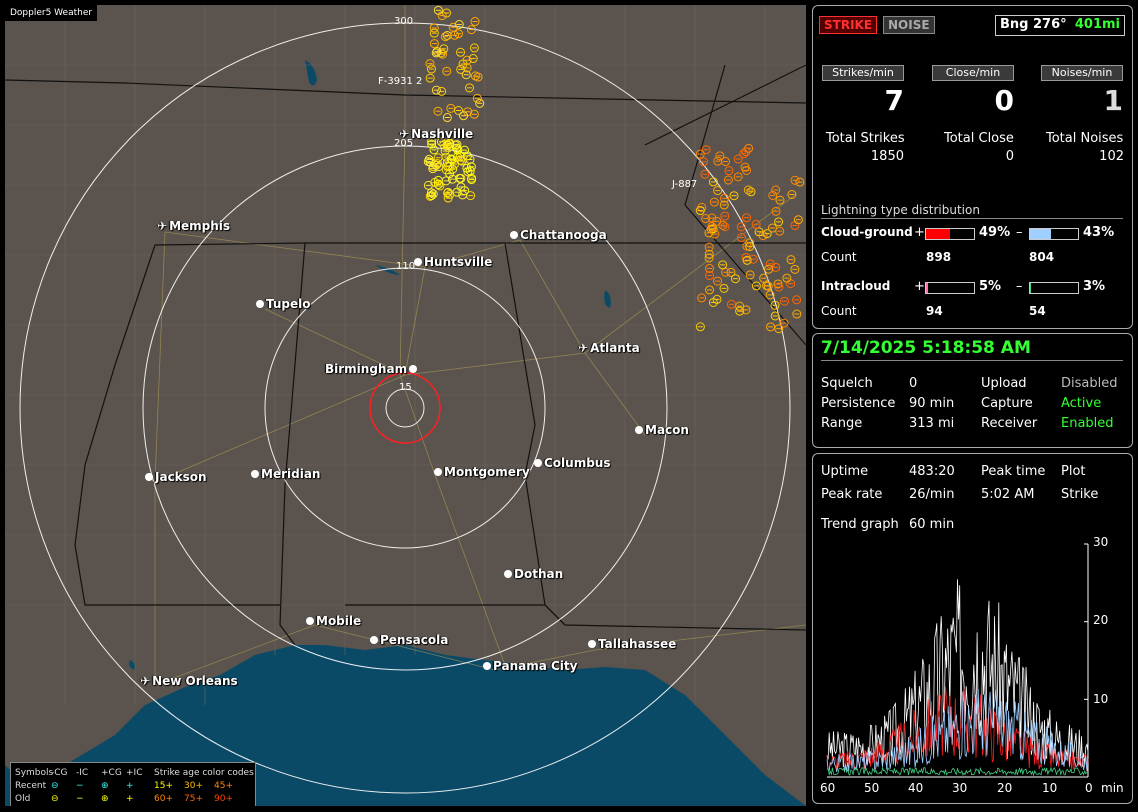 Image resolution: width=1138 pixels, height=812 pixels. What do you see at coordinates (1089, 383) in the screenshot?
I see `upload-value: Disabled` at bounding box center [1089, 383].